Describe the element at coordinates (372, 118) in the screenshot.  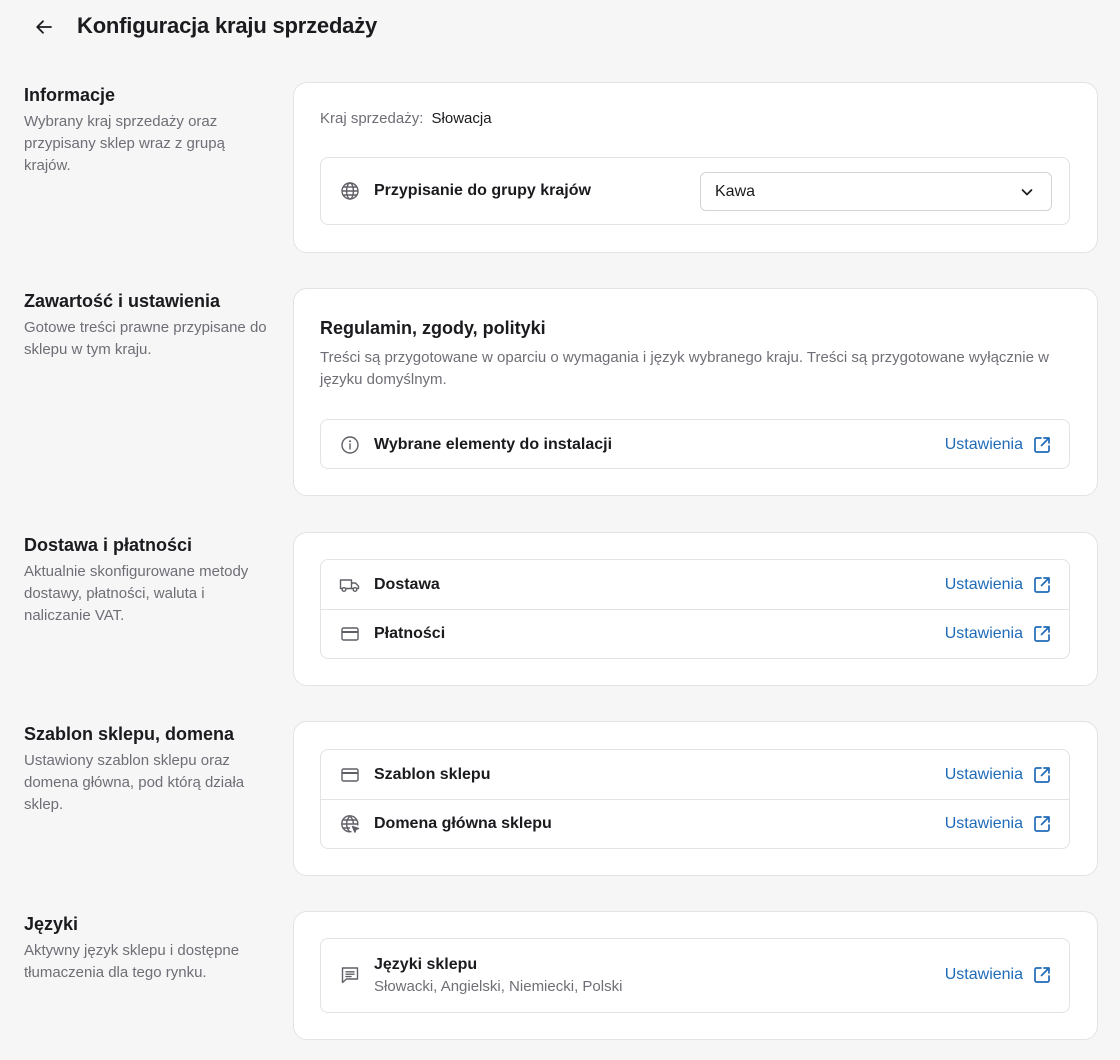
I see `country-label: Kraj sprzedaży:` at that location.